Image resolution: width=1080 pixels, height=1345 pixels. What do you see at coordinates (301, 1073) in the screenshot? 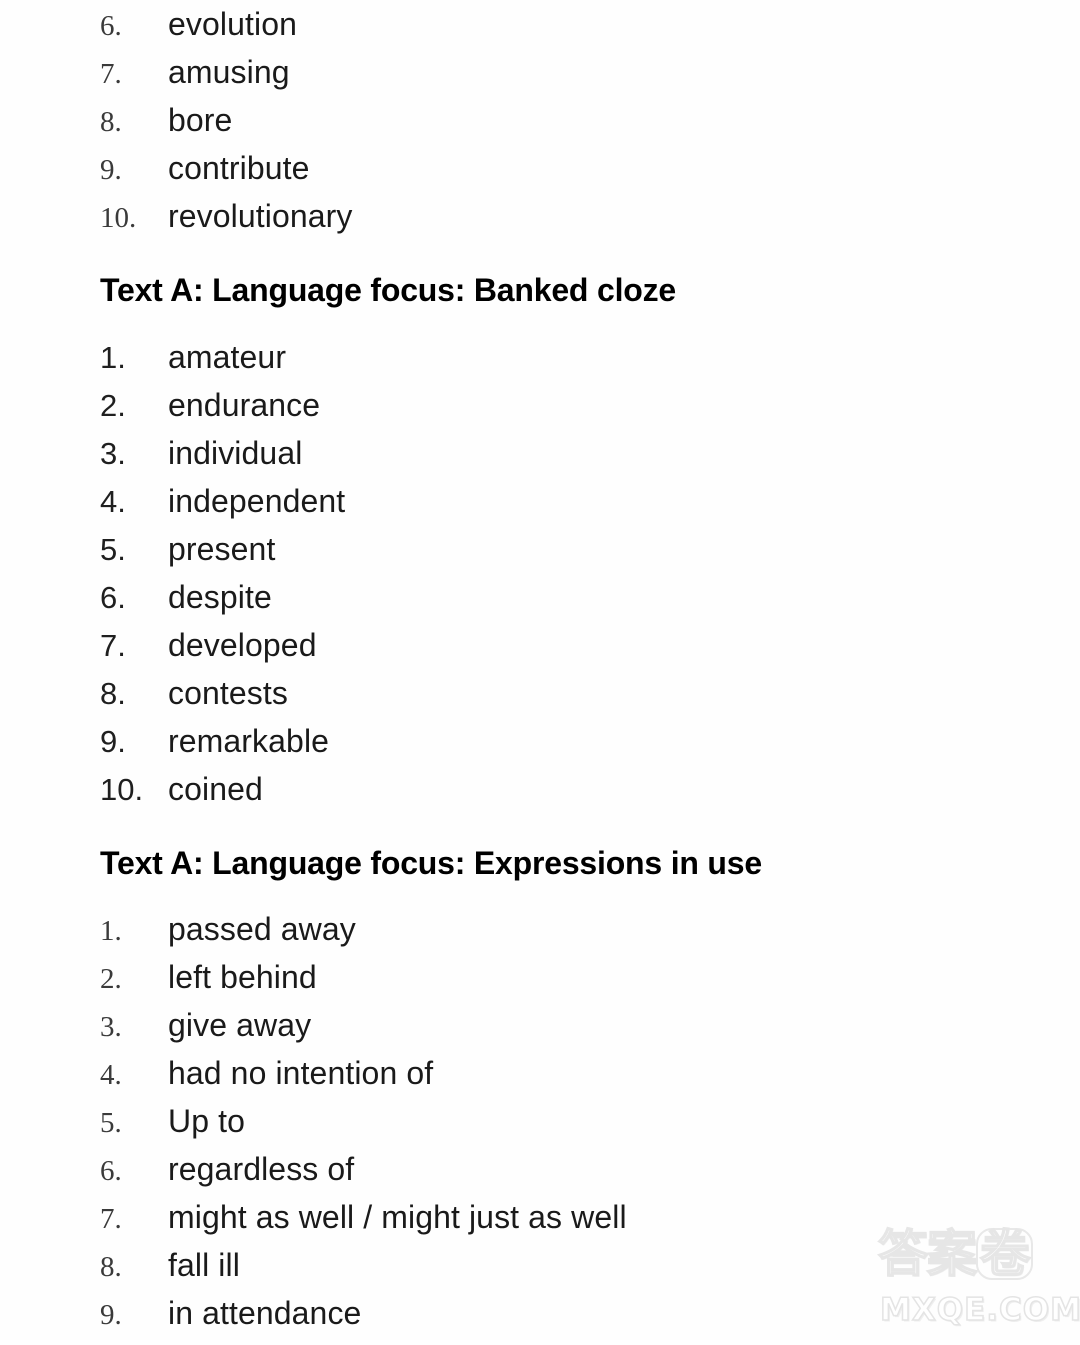
I see `item-text: had no intention of` at bounding box center [301, 1073].